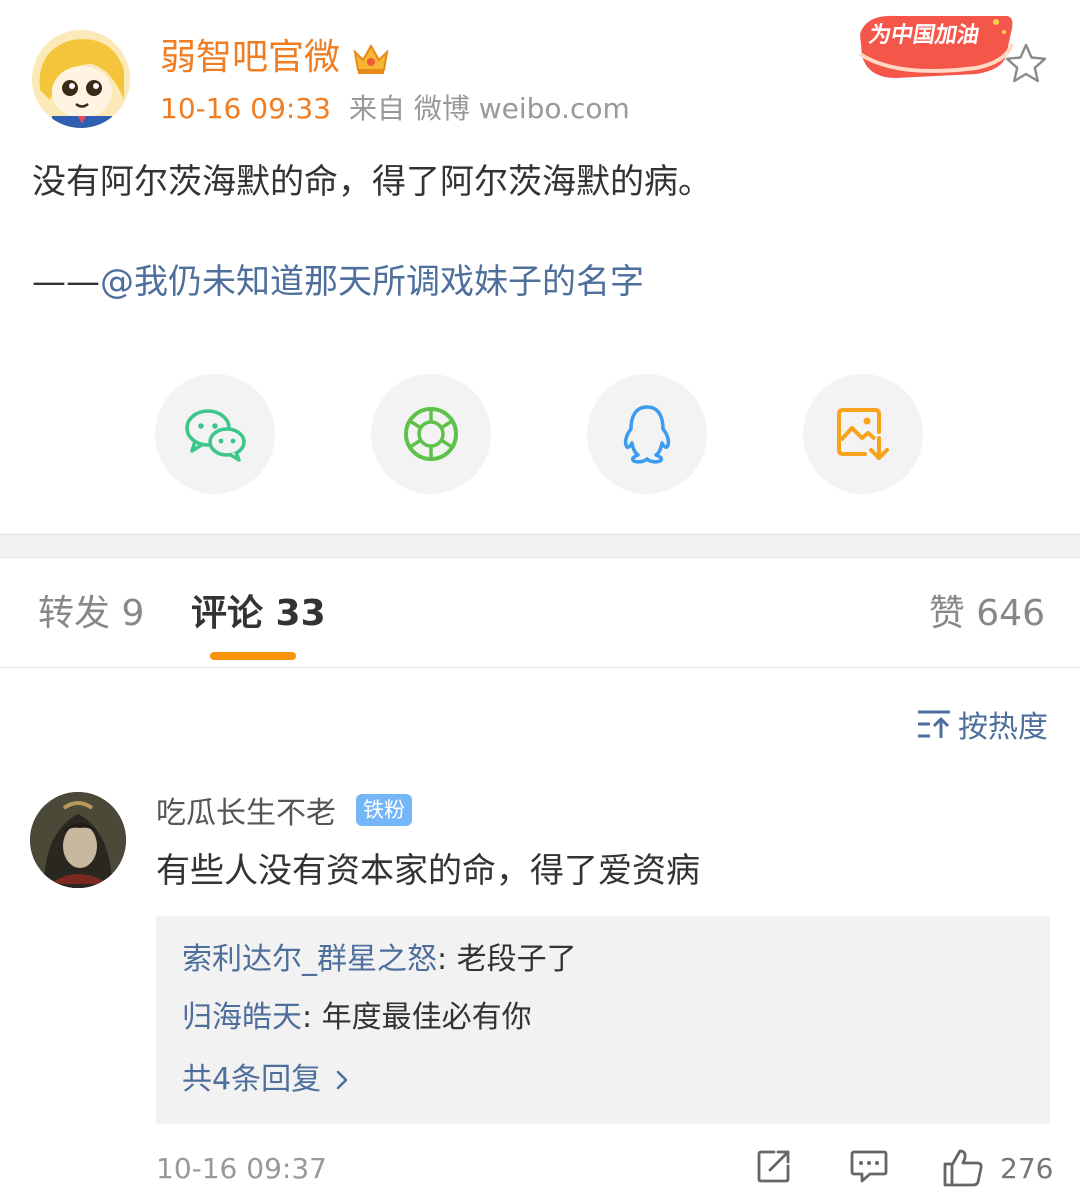 This screenshot has height=1202, width=1080. I want to click on repost-comment-button, so click(774, 1168).